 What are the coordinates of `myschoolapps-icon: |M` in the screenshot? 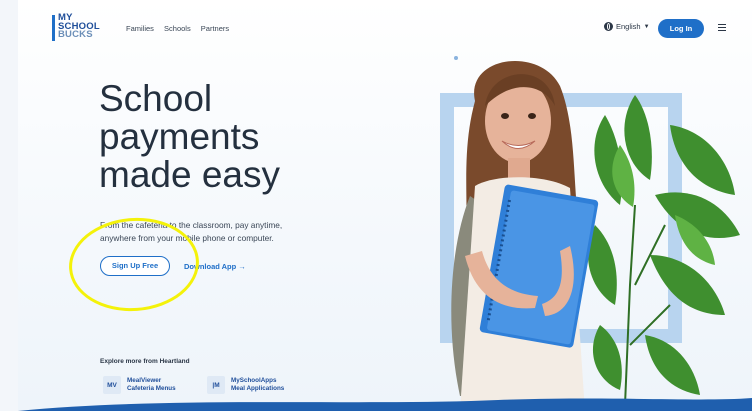 It's located at (216, 385).